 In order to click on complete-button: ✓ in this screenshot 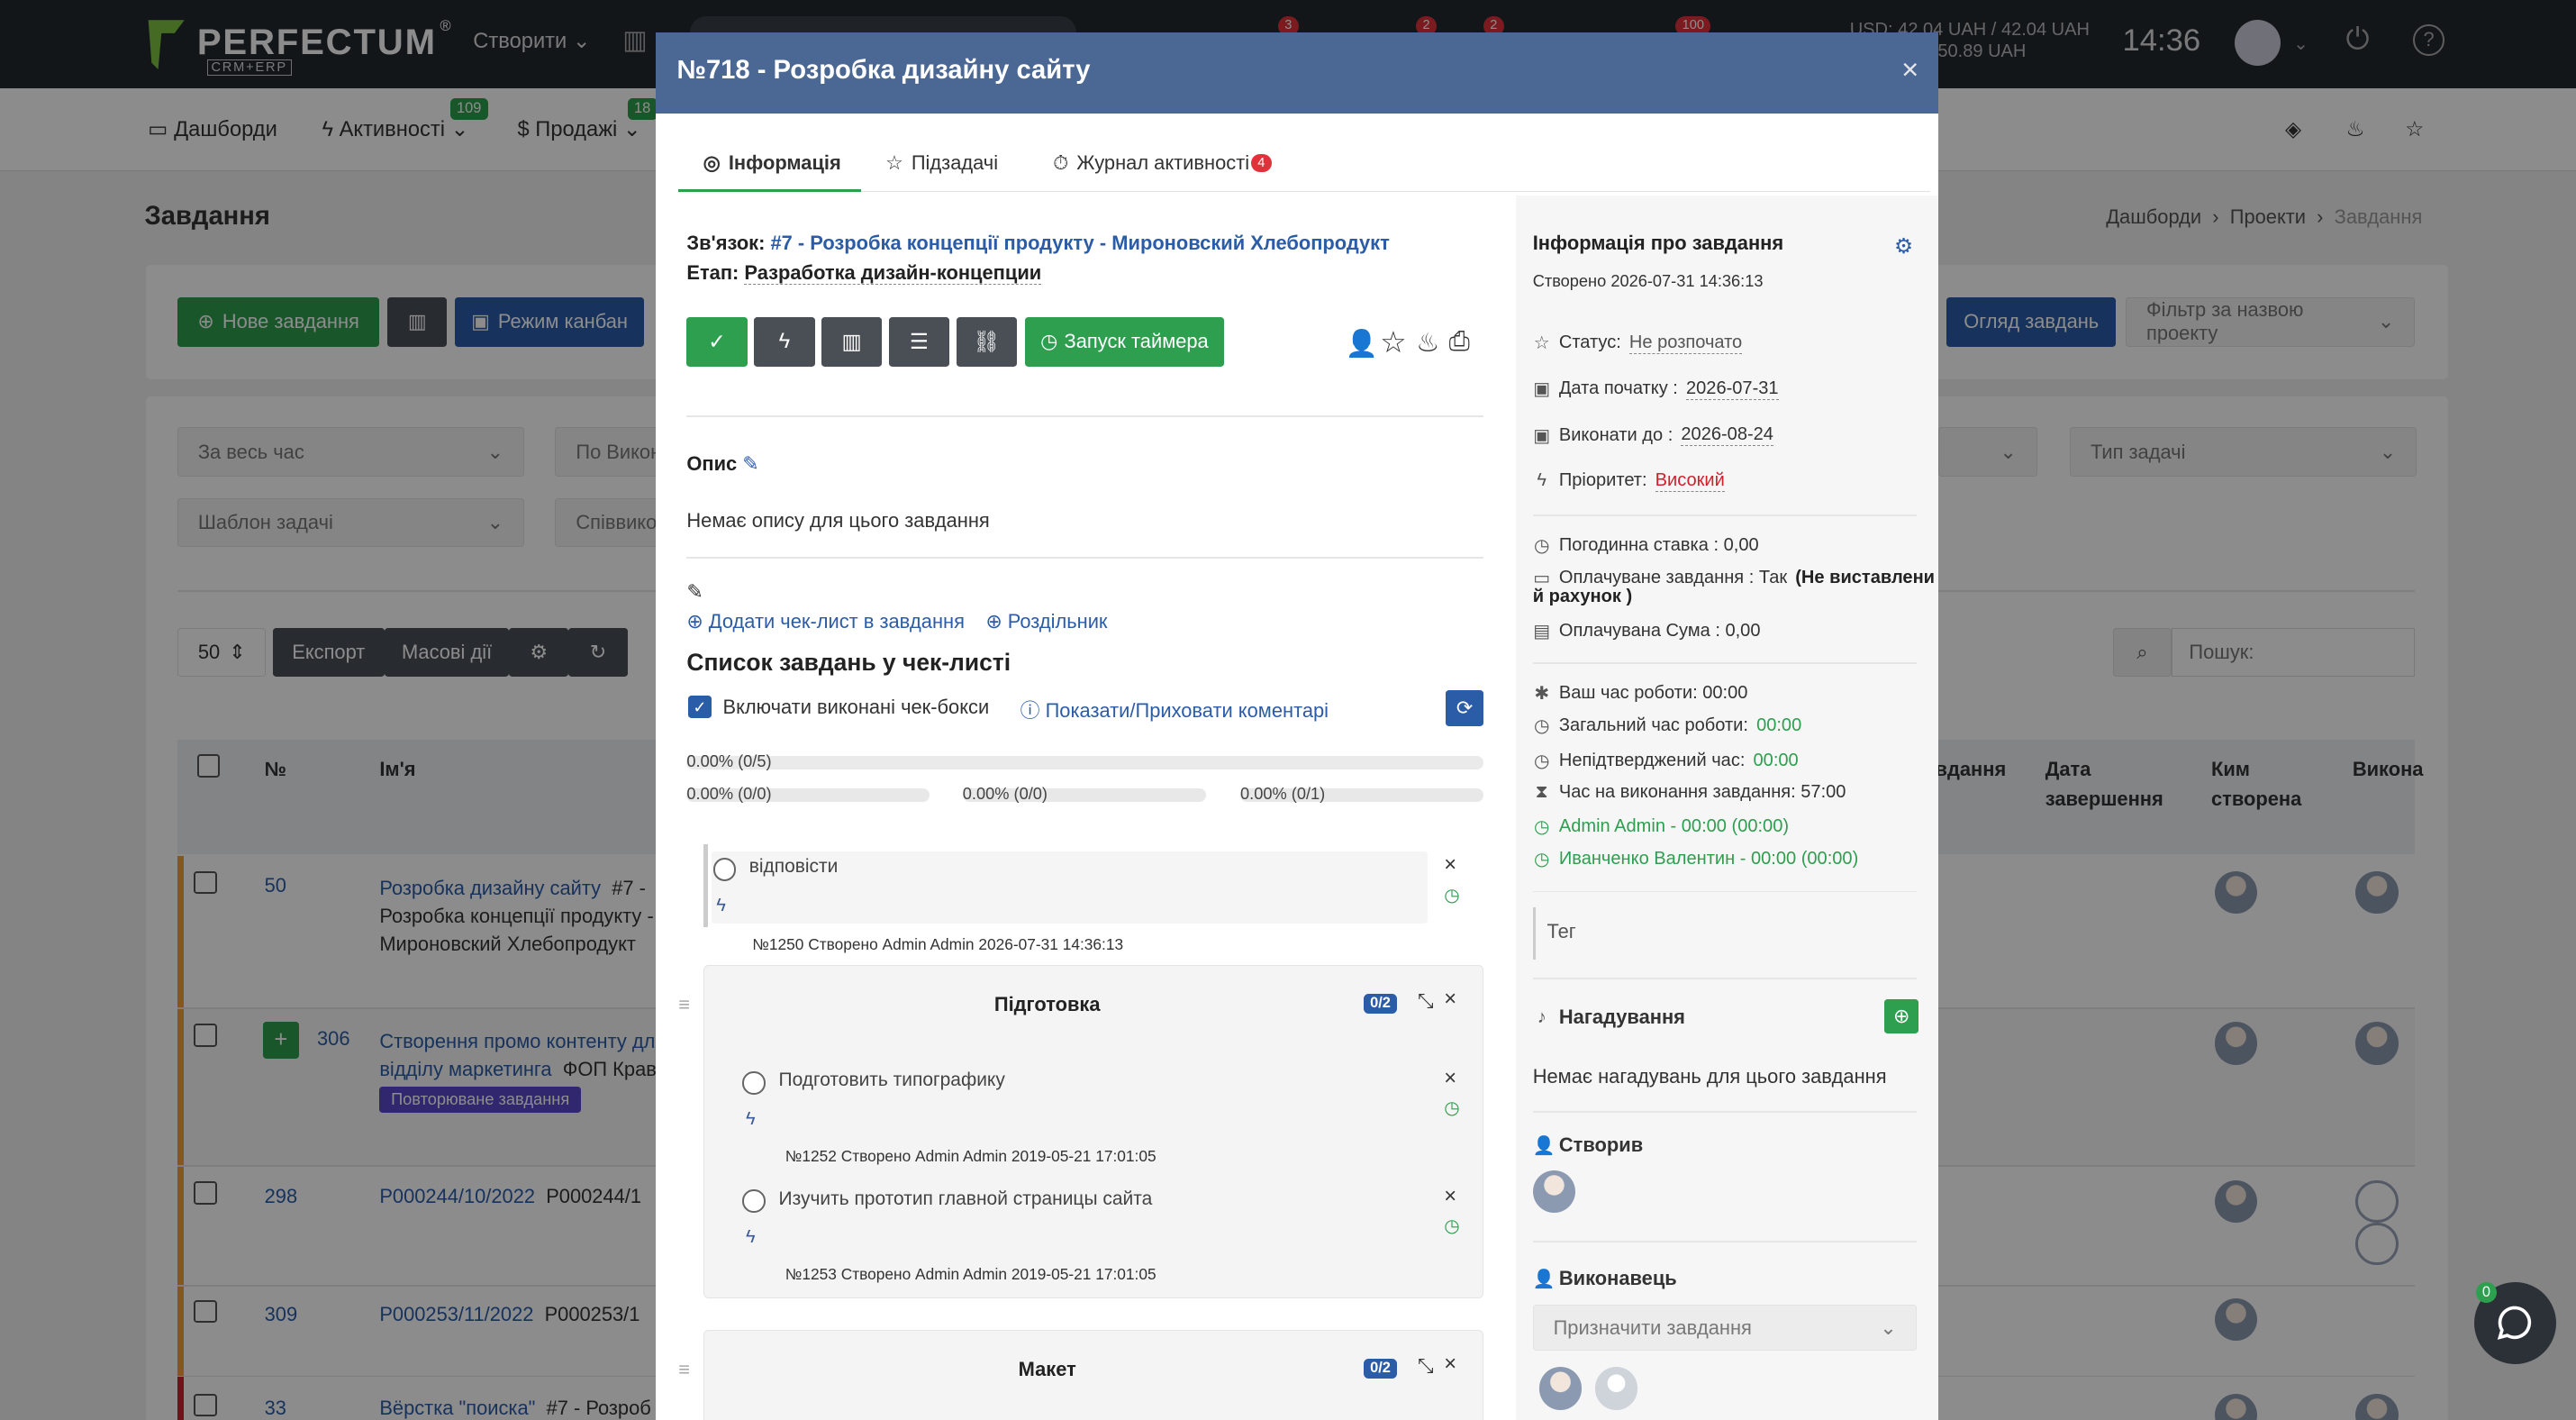, I will do `click(717, 342)`.